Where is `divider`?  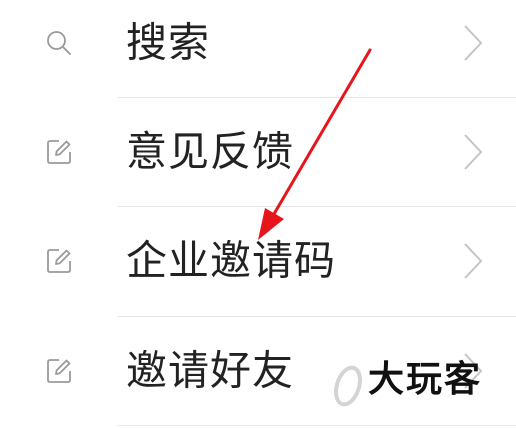 divider is located at coordinates (317, 425).